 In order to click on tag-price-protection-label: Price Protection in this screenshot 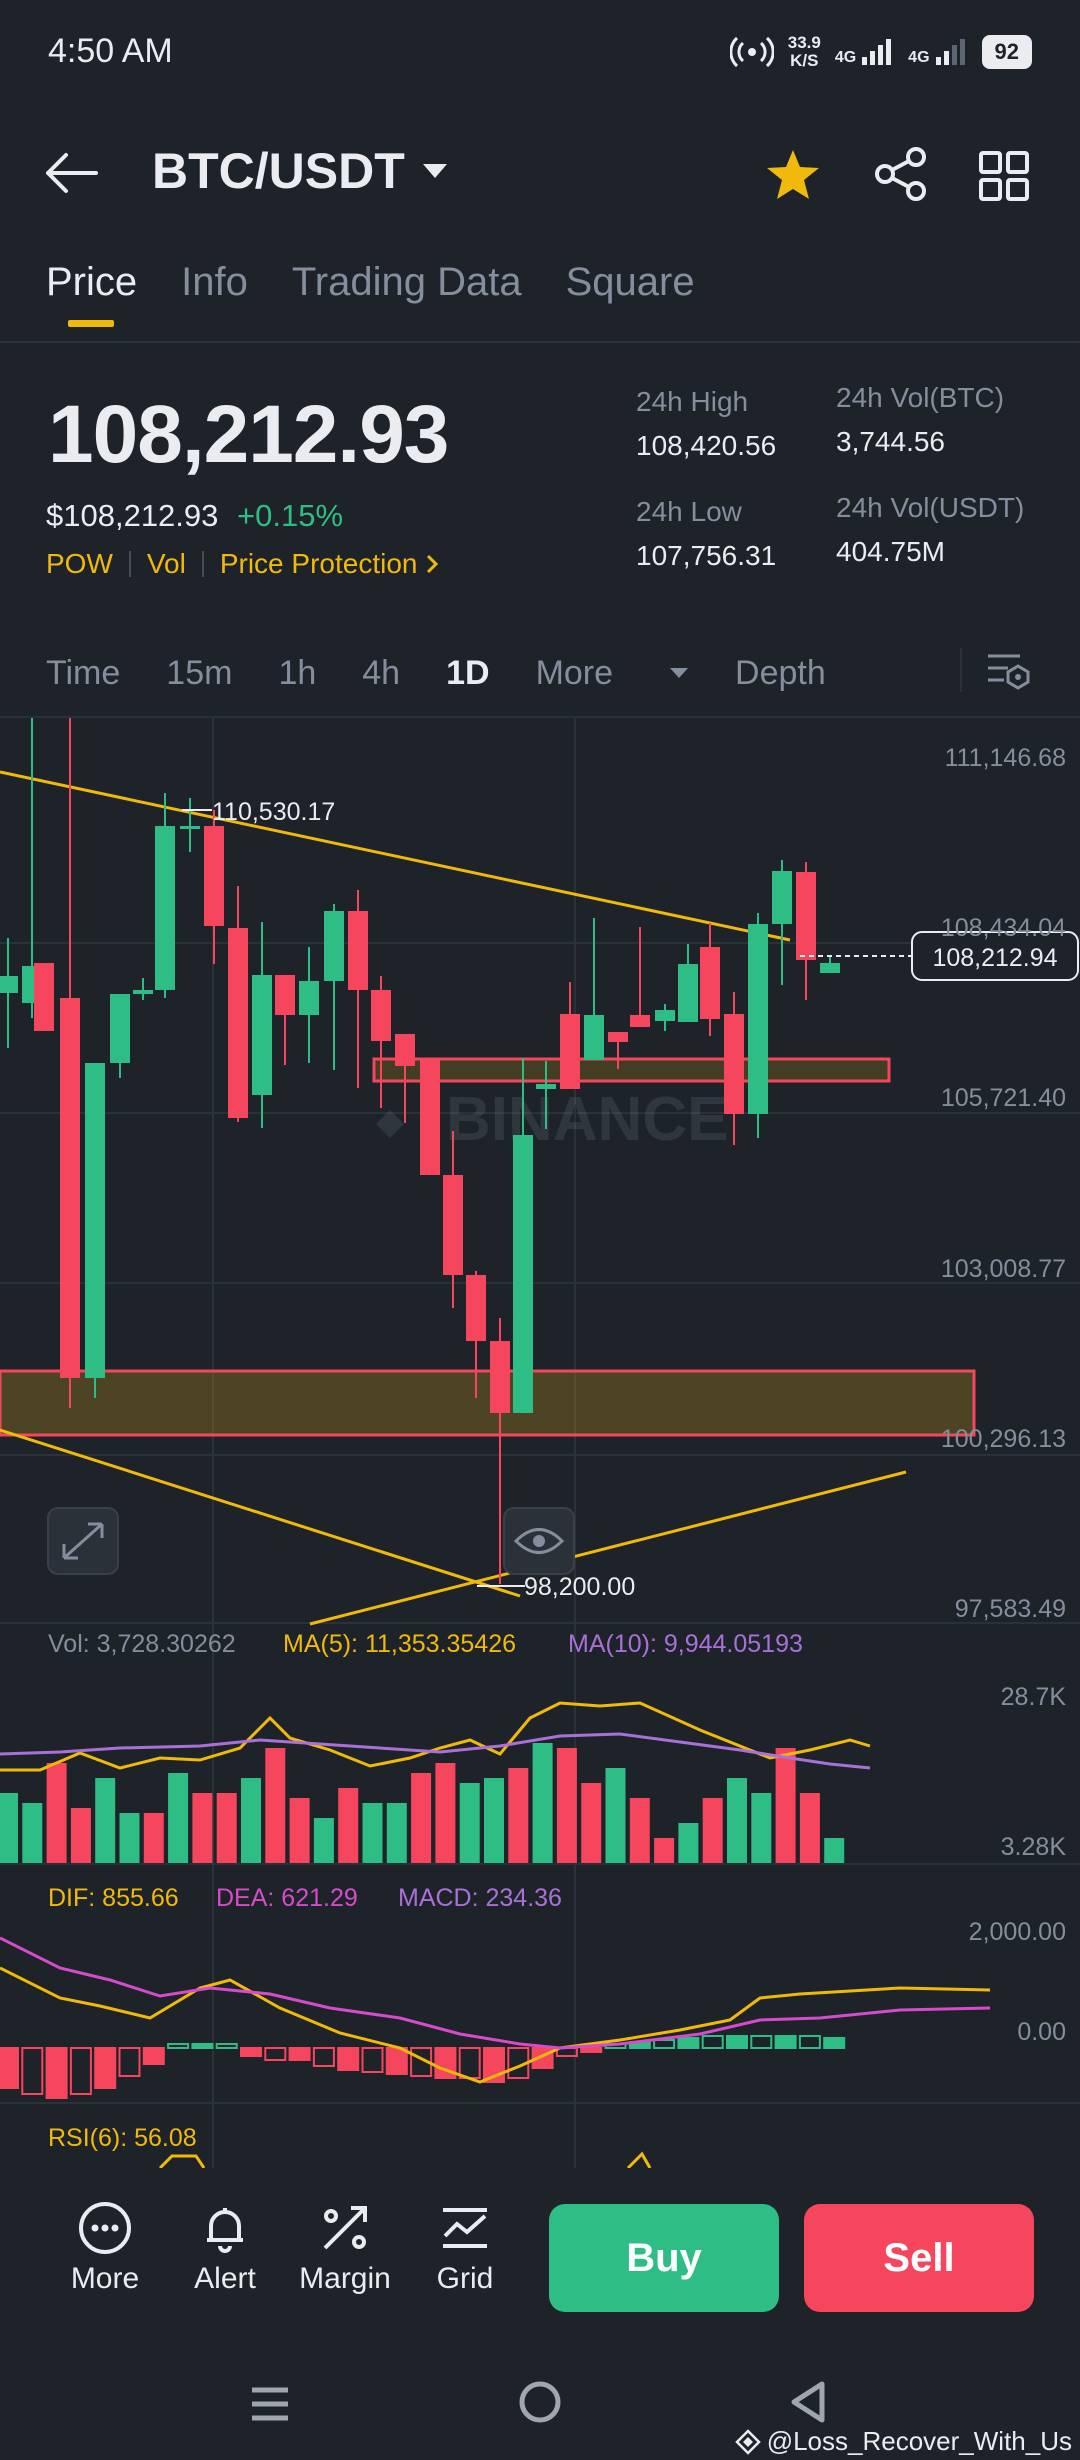, I will do `click(318, 563)`.